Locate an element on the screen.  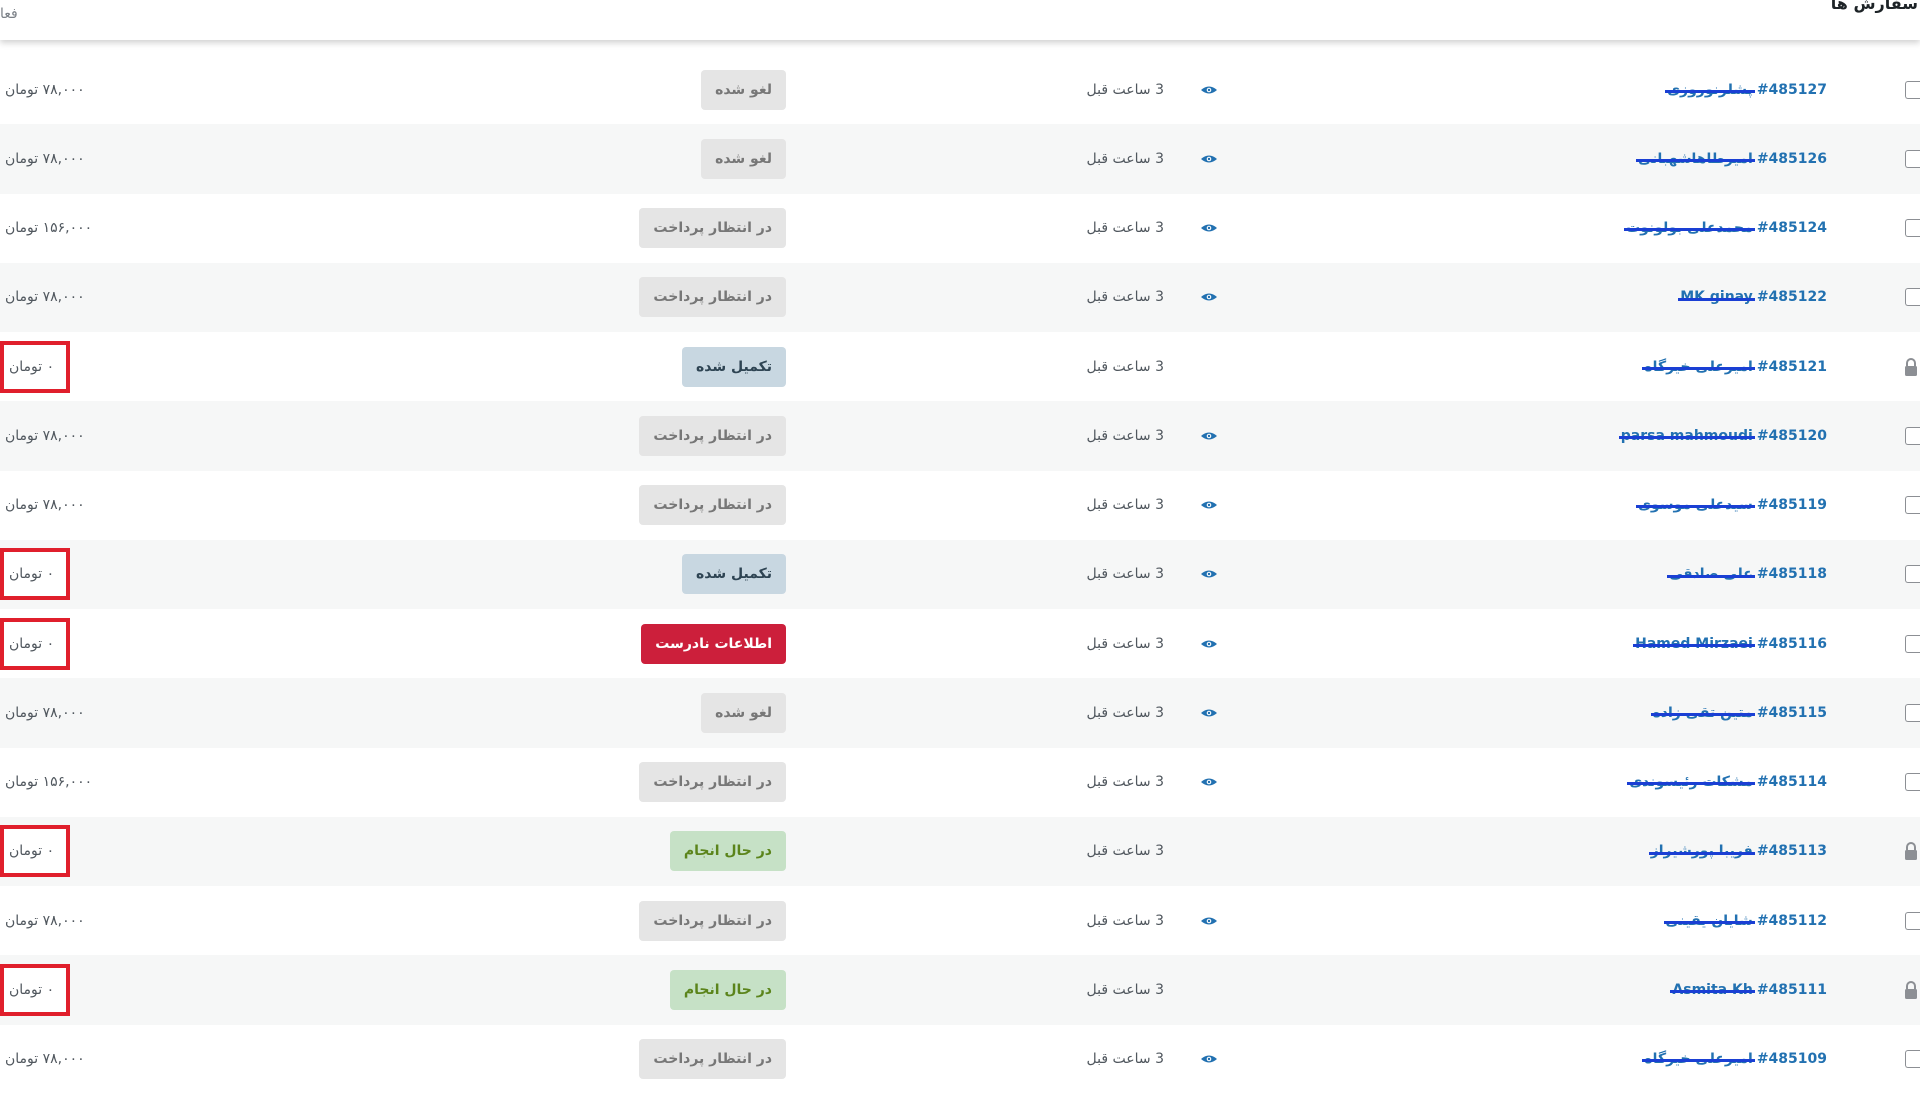
lock-icon is located at coordinates (1911, 989).